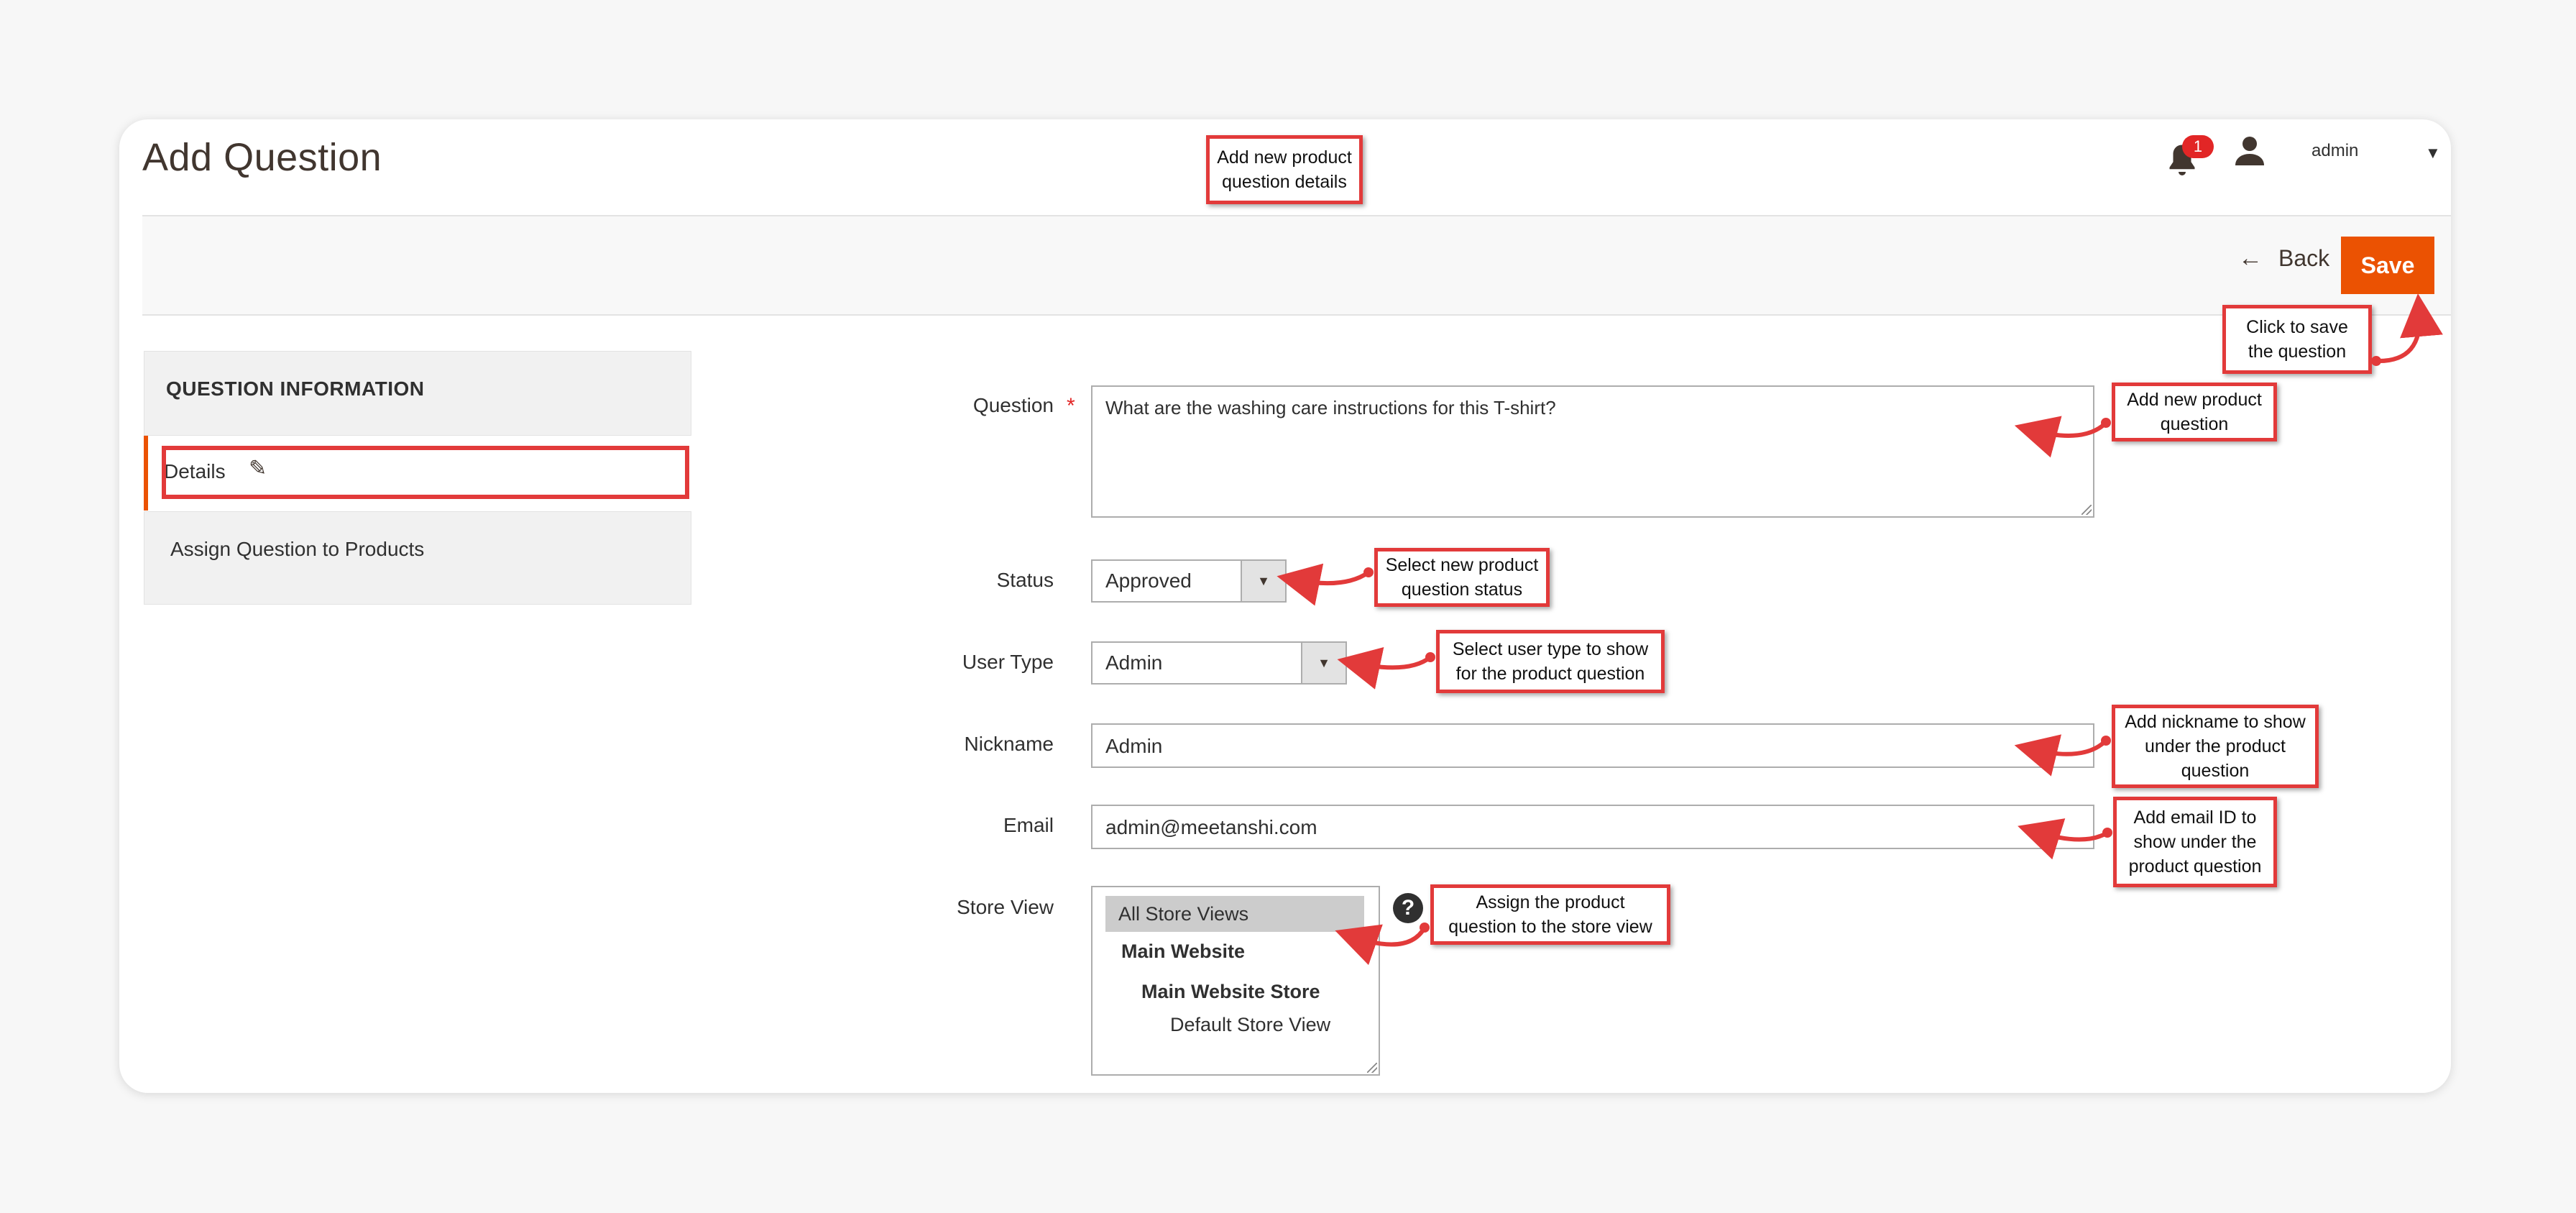 The width and height of the screenshot is (2576, 1213). Describe the element at coordinates (1284, 169) in the screenshot. I see `annotation-title-note: Add new product question details` at that location.